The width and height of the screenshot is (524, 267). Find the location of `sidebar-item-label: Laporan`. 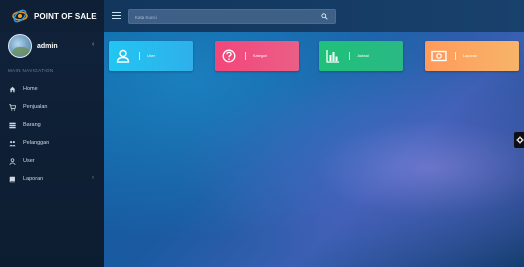

sidebar-item-label: Laporan is located at coordinates (33, 179).